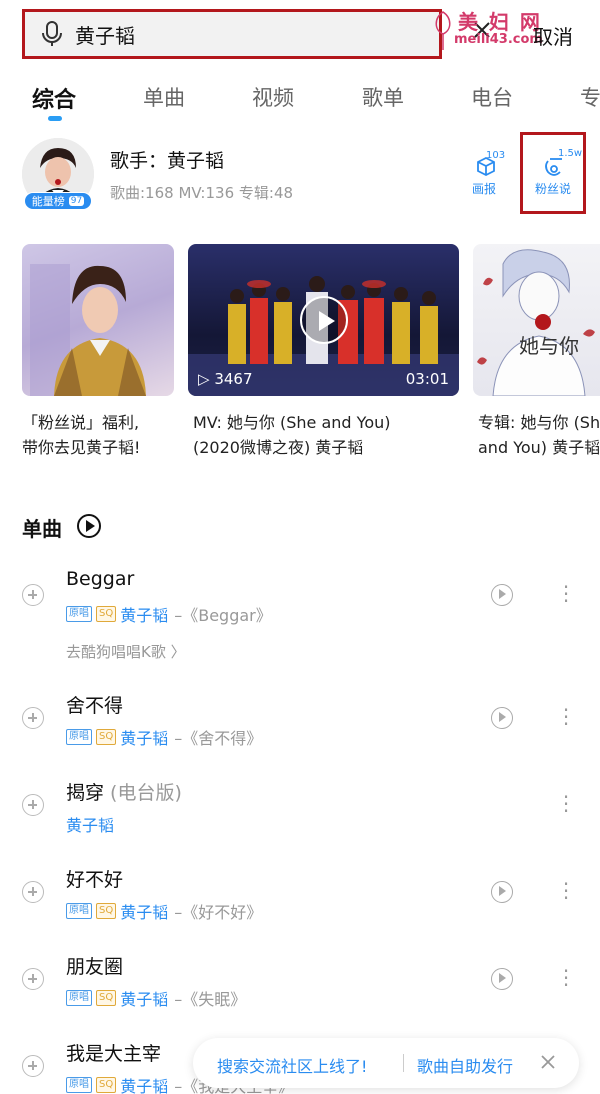 The height and width of the screenshot is (1094, 600). I want to click on song-title: 我是大主宰, so click(113, 1052).